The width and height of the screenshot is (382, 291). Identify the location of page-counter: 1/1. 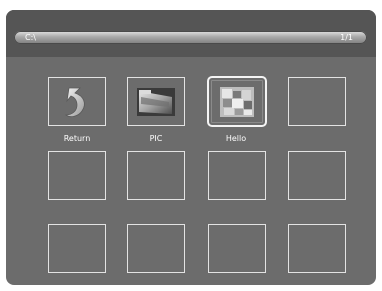
(346, 37).